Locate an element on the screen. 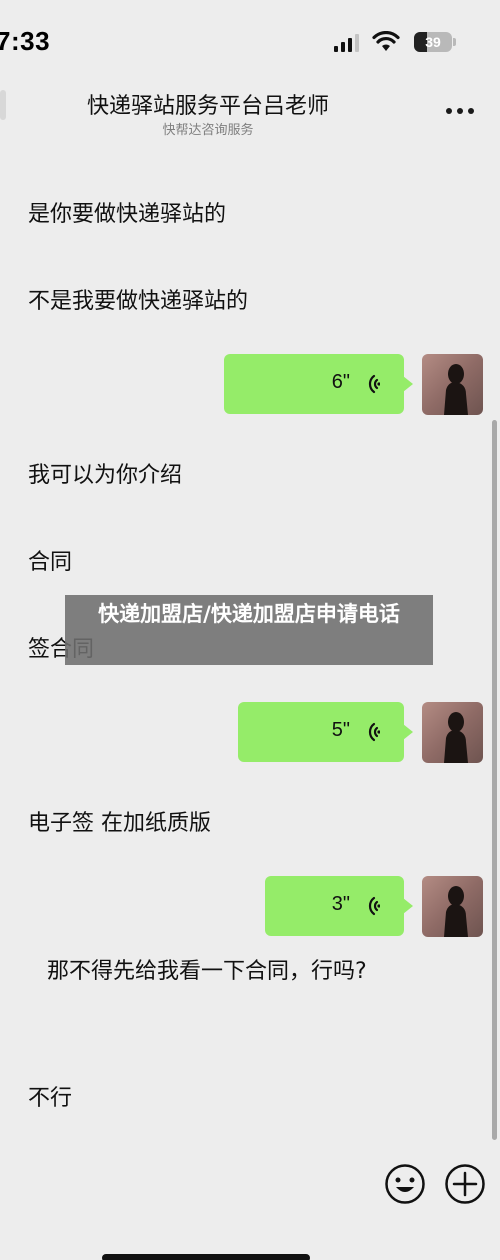 The height and width of the screenshot is (1260, 500). chat-title: 快递驿站服务平台吕老师 is located at coordinates (207, 106).